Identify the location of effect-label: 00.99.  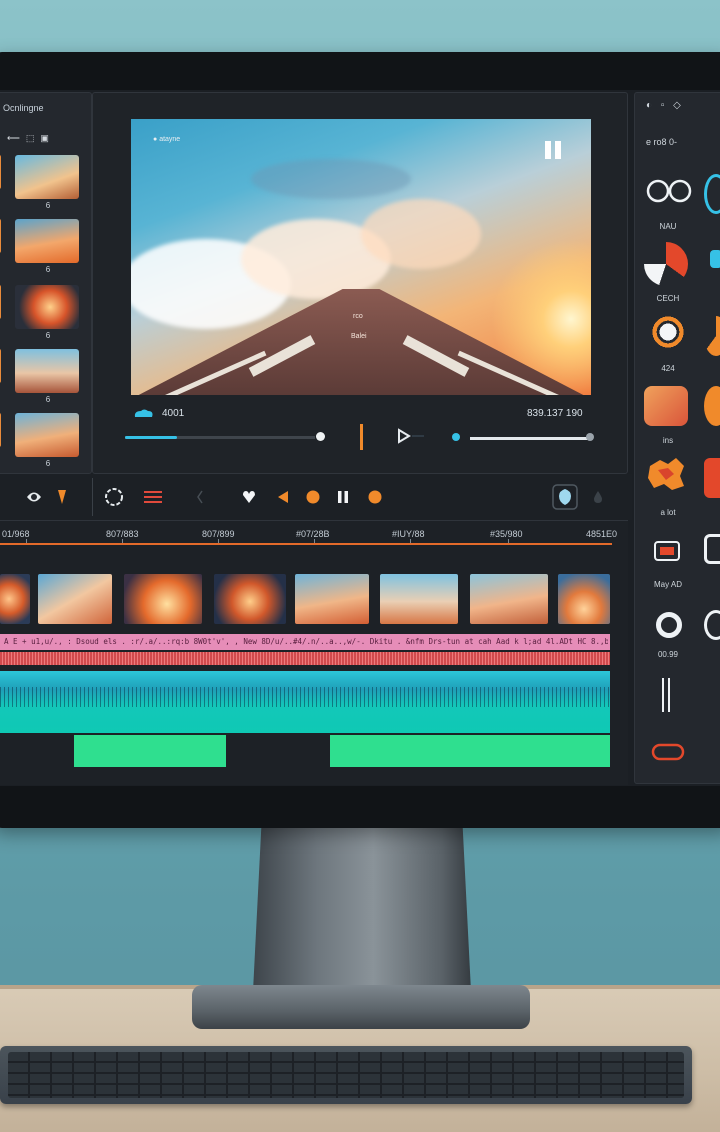
(668, 654).